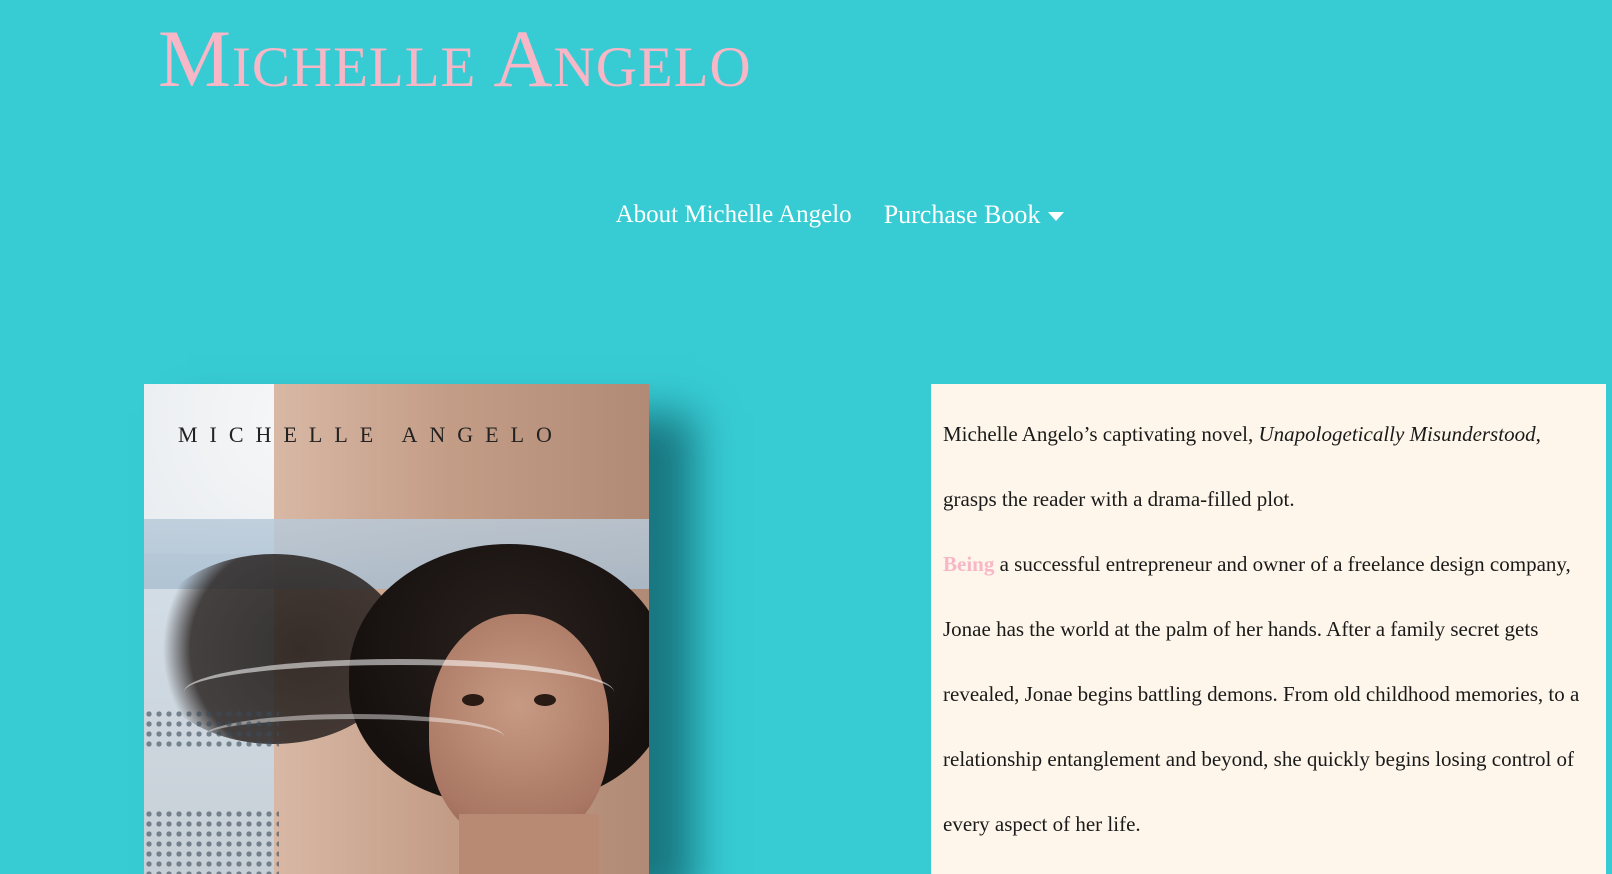  Describe the element at coordinates (1056, 216) in the screenshot. I see `caret-down-icon` at that location.